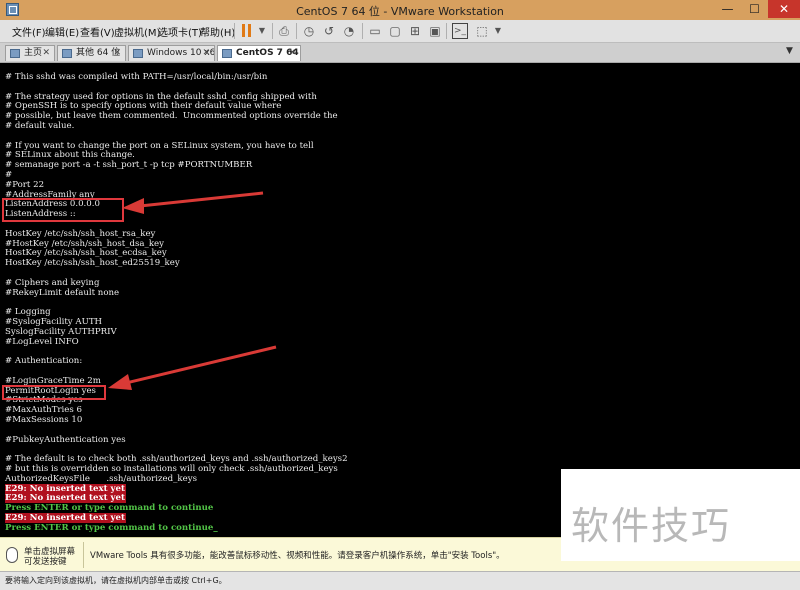  Describe the element at coordinates (329, 31) in the screenshot. I see `revert-snapshot-icon: ↺` at that location.